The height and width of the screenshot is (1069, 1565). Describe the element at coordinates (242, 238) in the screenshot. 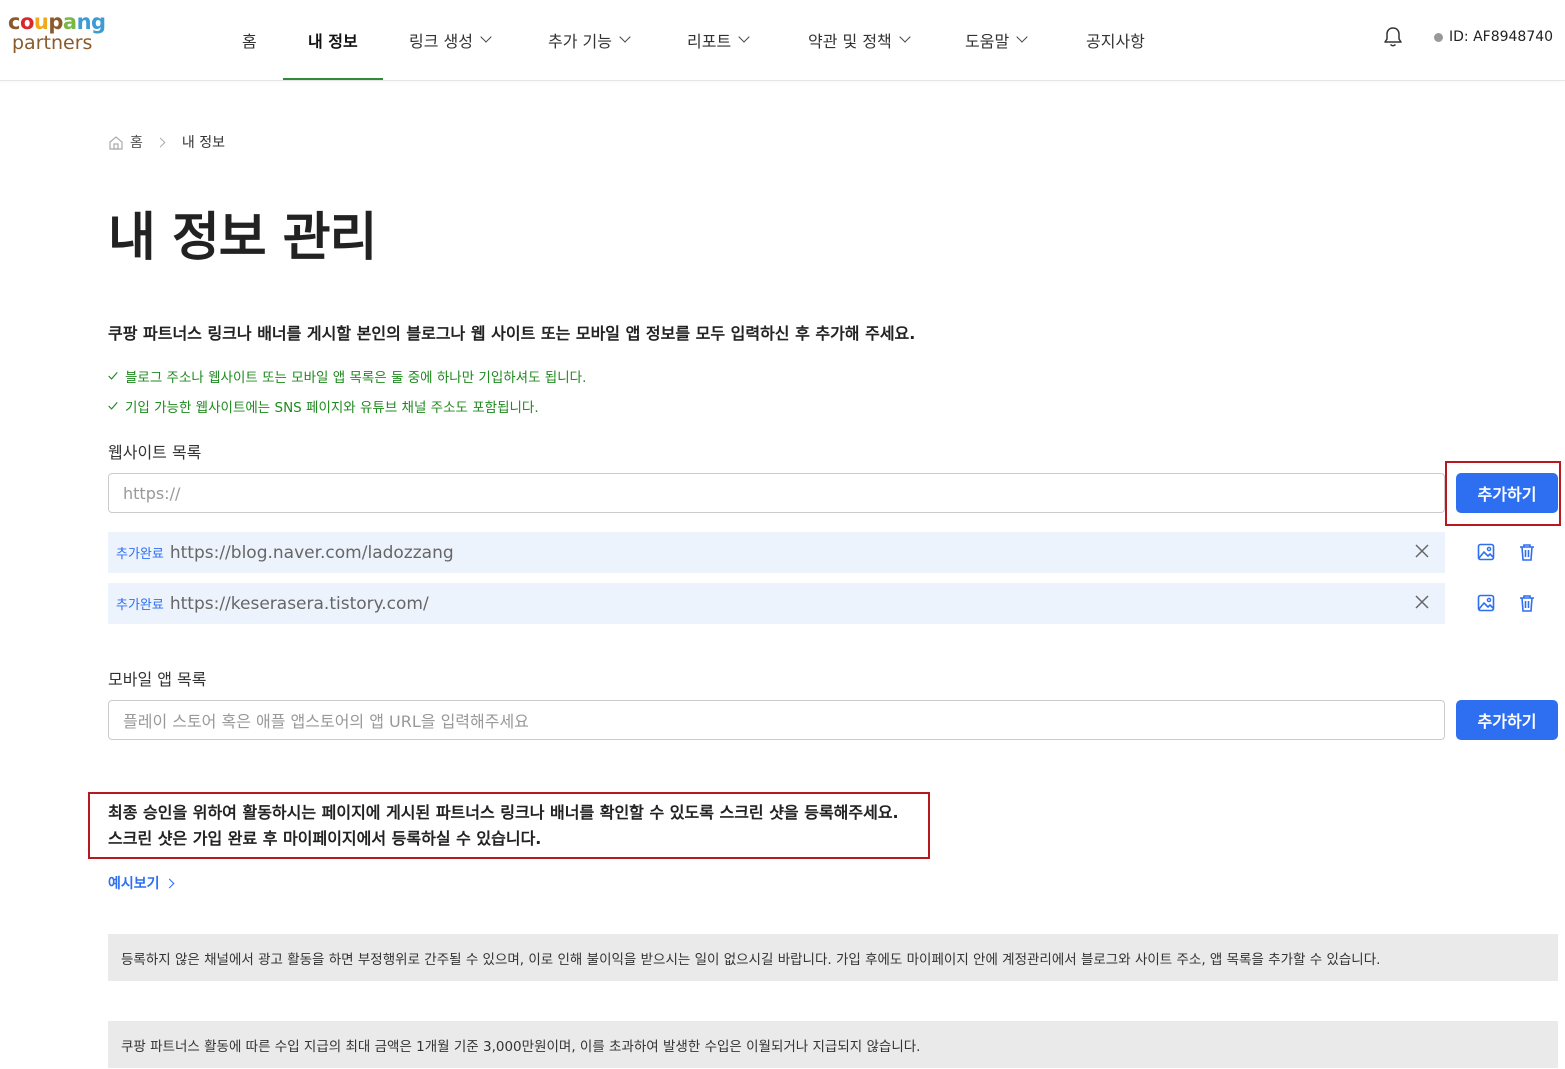

I see `page-title: 내 정보 관리` at that location.